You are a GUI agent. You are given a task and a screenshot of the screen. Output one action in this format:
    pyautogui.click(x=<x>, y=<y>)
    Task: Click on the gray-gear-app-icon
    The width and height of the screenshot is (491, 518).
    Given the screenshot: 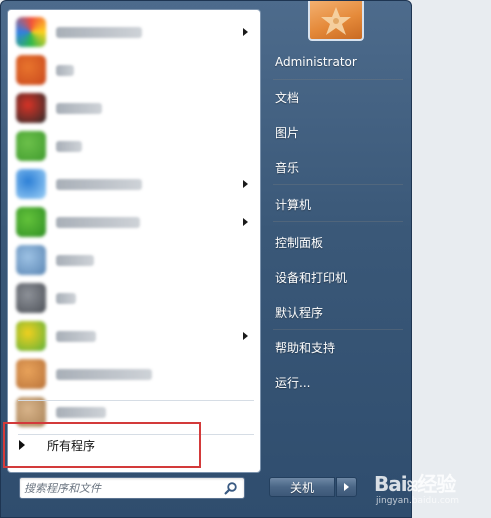 What is the action you would take?
    pyautogui.click(x=31, y=298)
    